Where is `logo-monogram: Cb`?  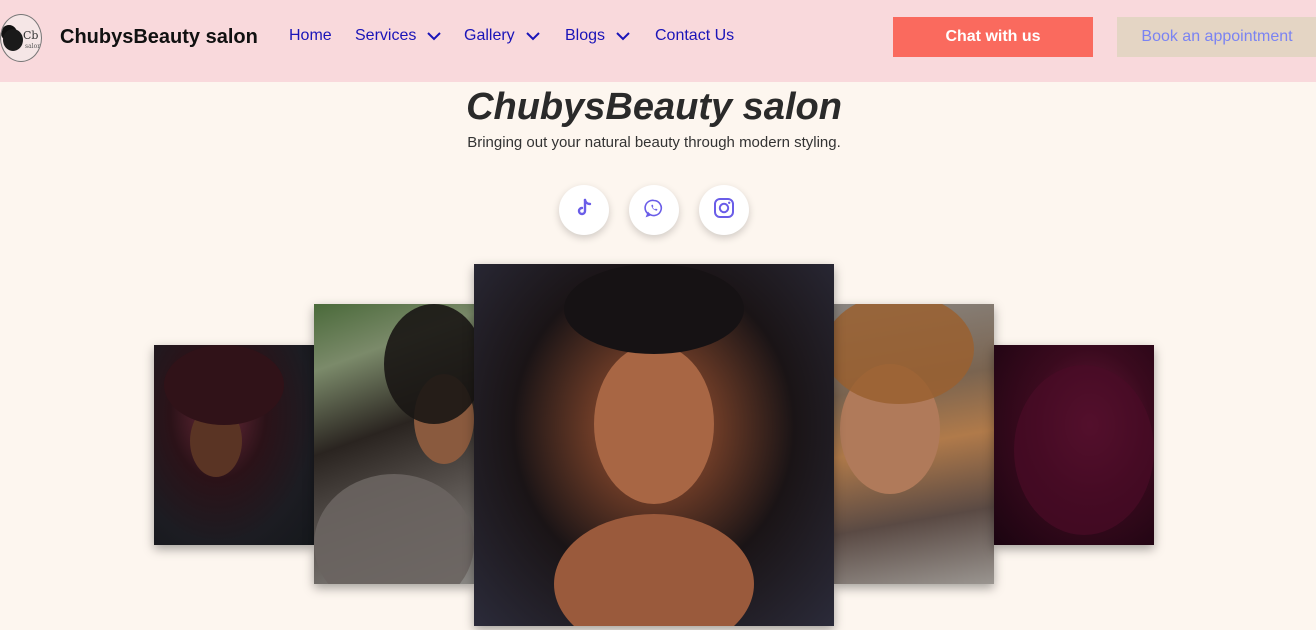
logo-monogram: Cb is located at coordinates (31, 35).